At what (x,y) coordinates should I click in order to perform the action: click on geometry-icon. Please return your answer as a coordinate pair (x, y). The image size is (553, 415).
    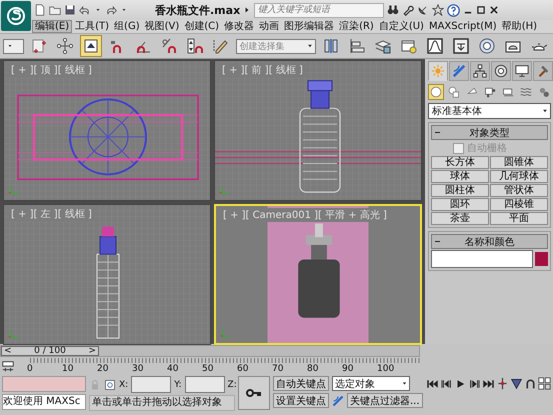
    Looking at the image, I should click on (436, 92).